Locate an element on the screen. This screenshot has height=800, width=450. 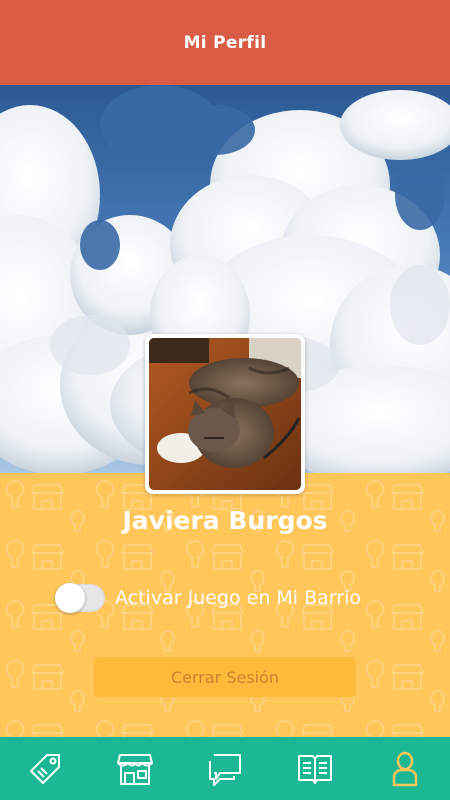
toggle-label: Activar Juego en Mi Barrio is located at coordinates (238, 598).